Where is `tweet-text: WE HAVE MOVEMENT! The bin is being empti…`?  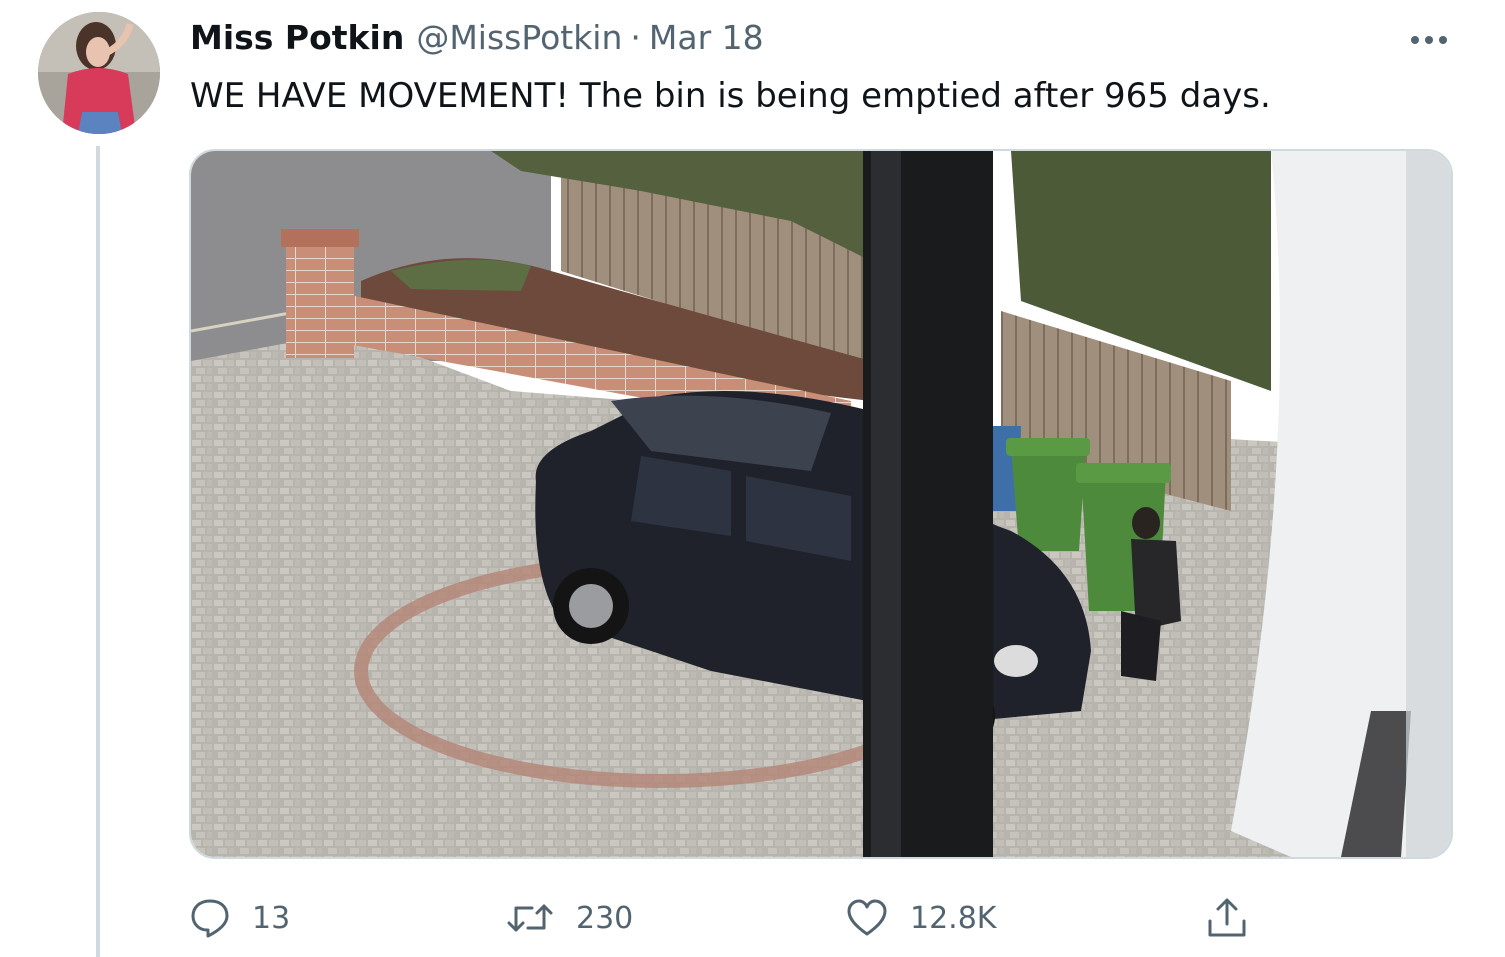 tweet-text: WE HAVE MOVEMENT! The bin is being empti… is located at coordinates (730, 96).